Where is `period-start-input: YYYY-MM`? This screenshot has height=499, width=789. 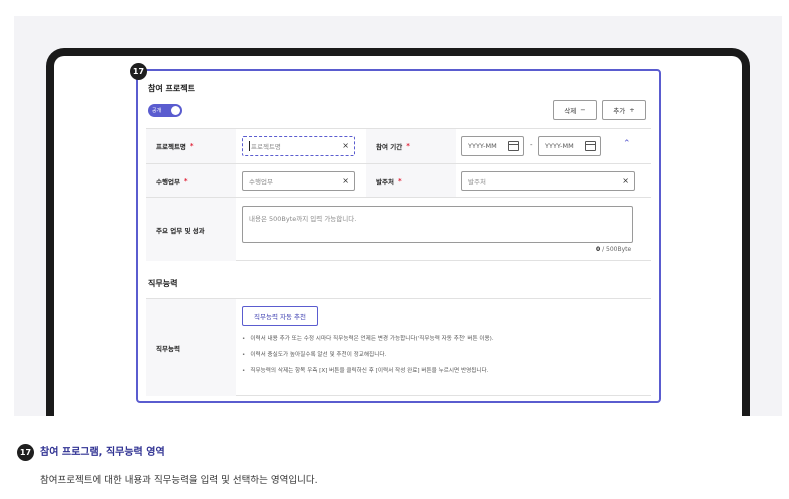
period-start-input: YYYY-MM is located at coordinates (492, 146).